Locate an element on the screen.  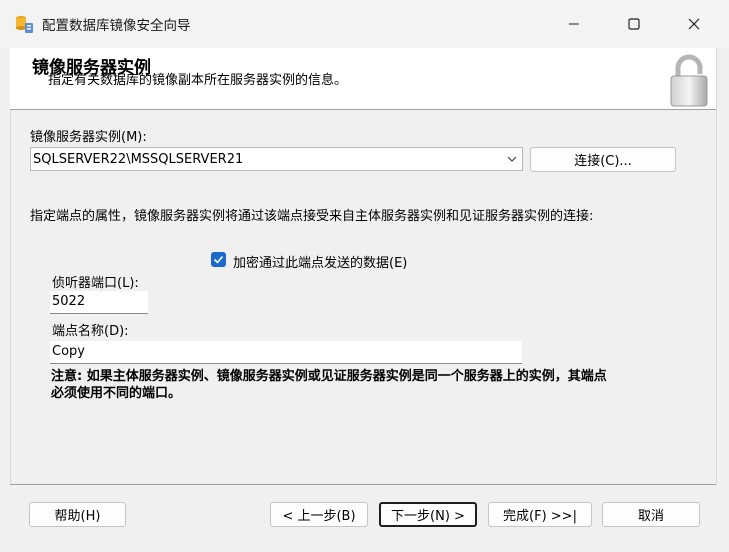
back-button: < 上一步(B) is located at coordinates (319, 514).